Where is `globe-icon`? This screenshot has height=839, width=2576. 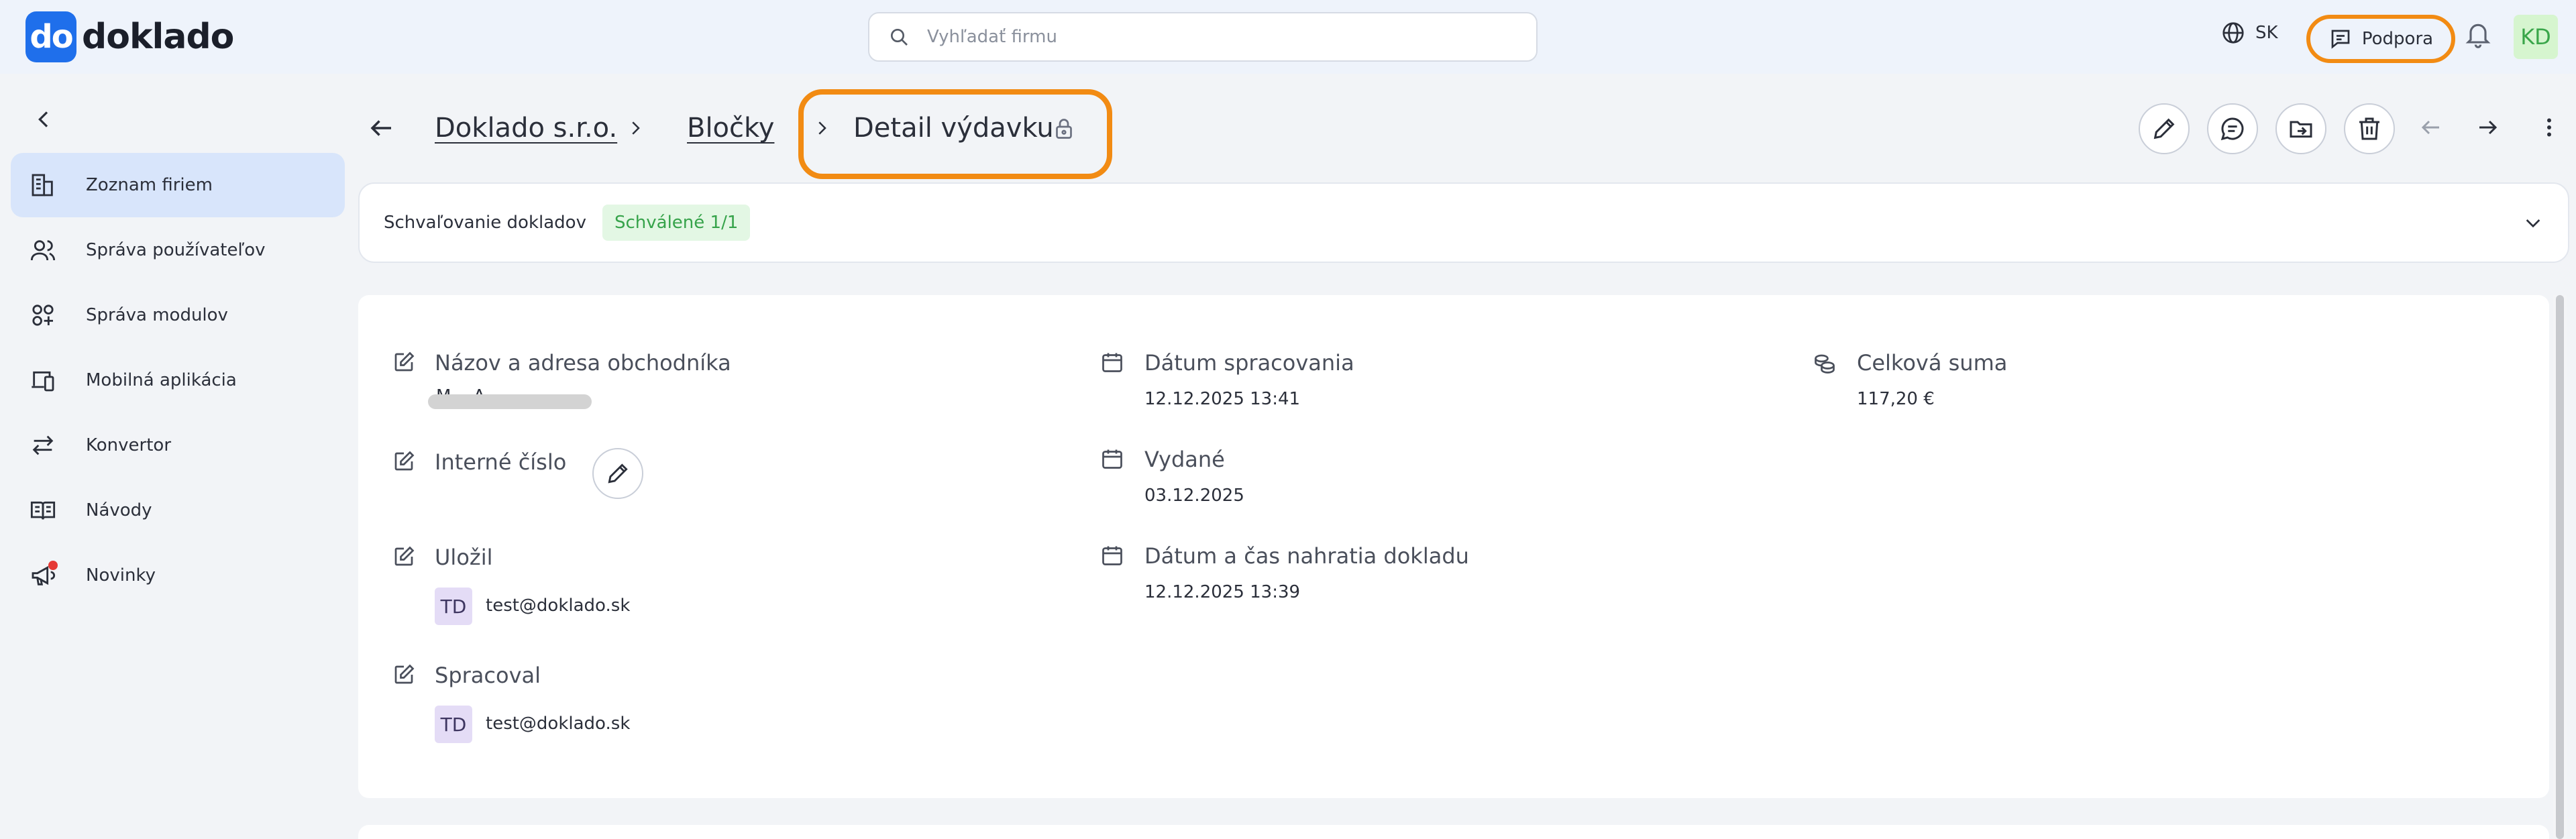
globe-icon is located at coordinates (2233, 33).